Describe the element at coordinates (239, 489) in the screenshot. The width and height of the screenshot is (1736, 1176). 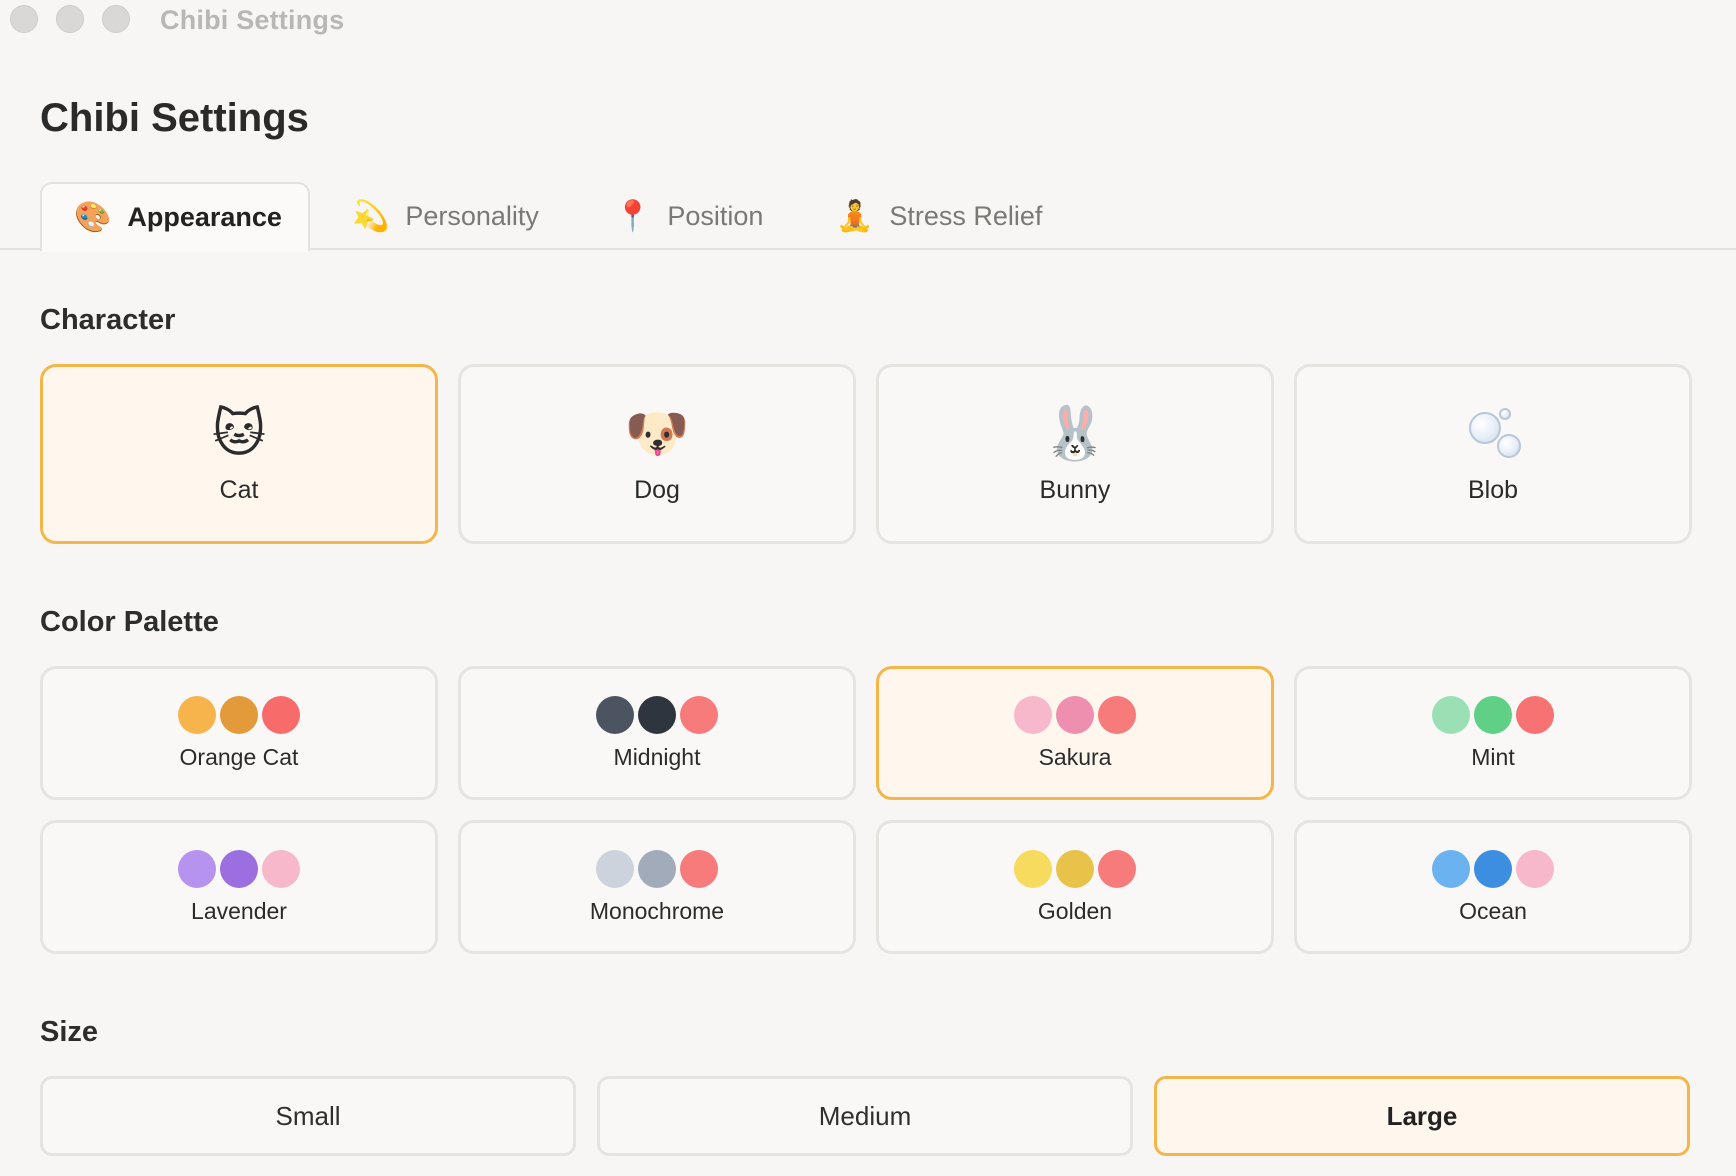
I see `character-label: Cat` at that location.